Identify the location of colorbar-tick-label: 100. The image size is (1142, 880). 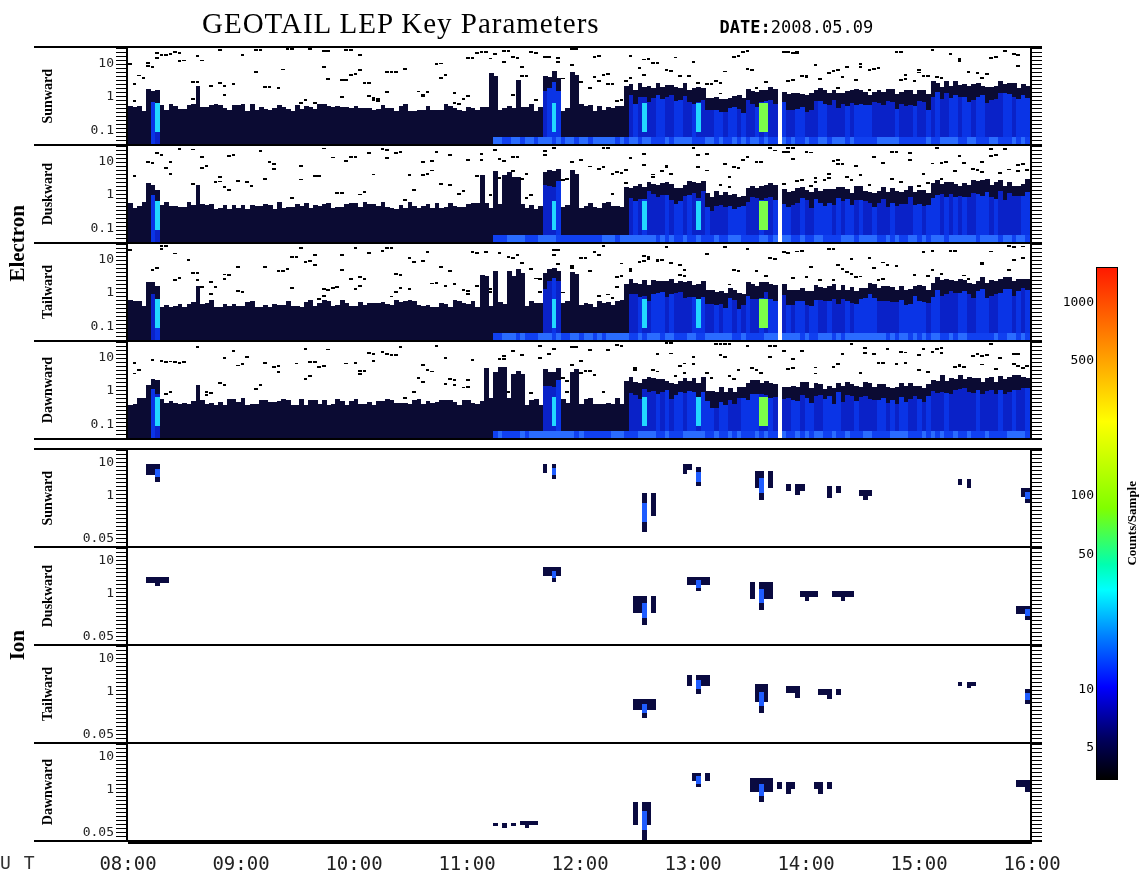
(1082, 495).